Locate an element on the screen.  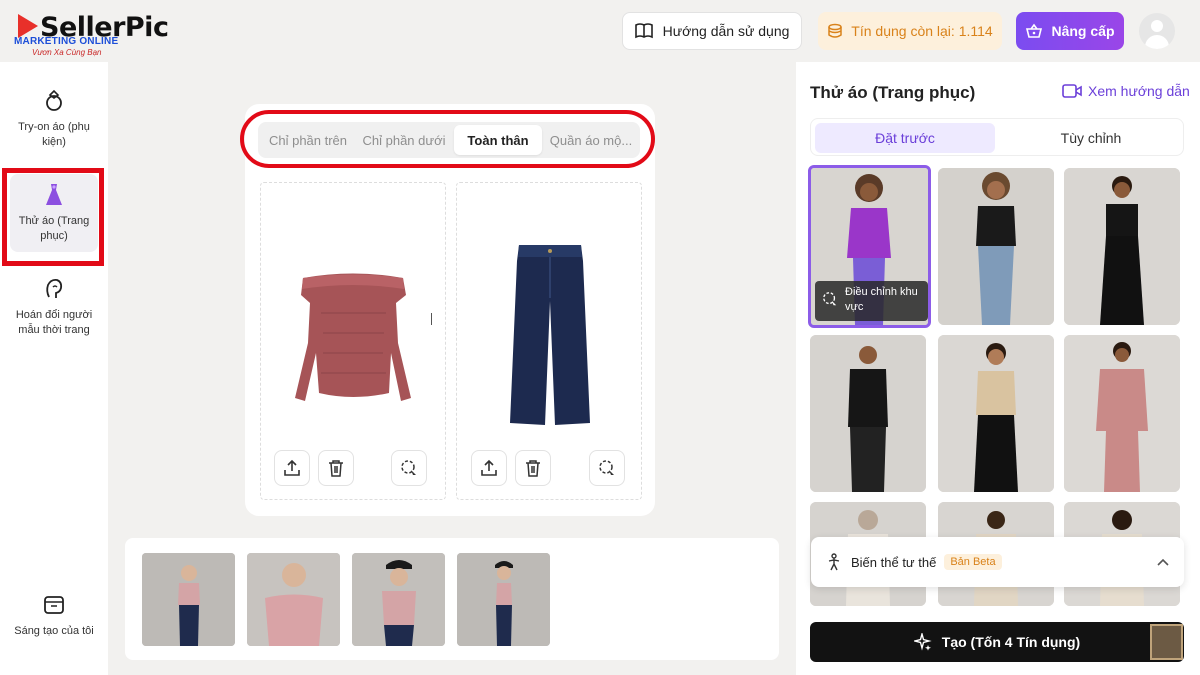
highlight-box is located at coordinates (53, 217).